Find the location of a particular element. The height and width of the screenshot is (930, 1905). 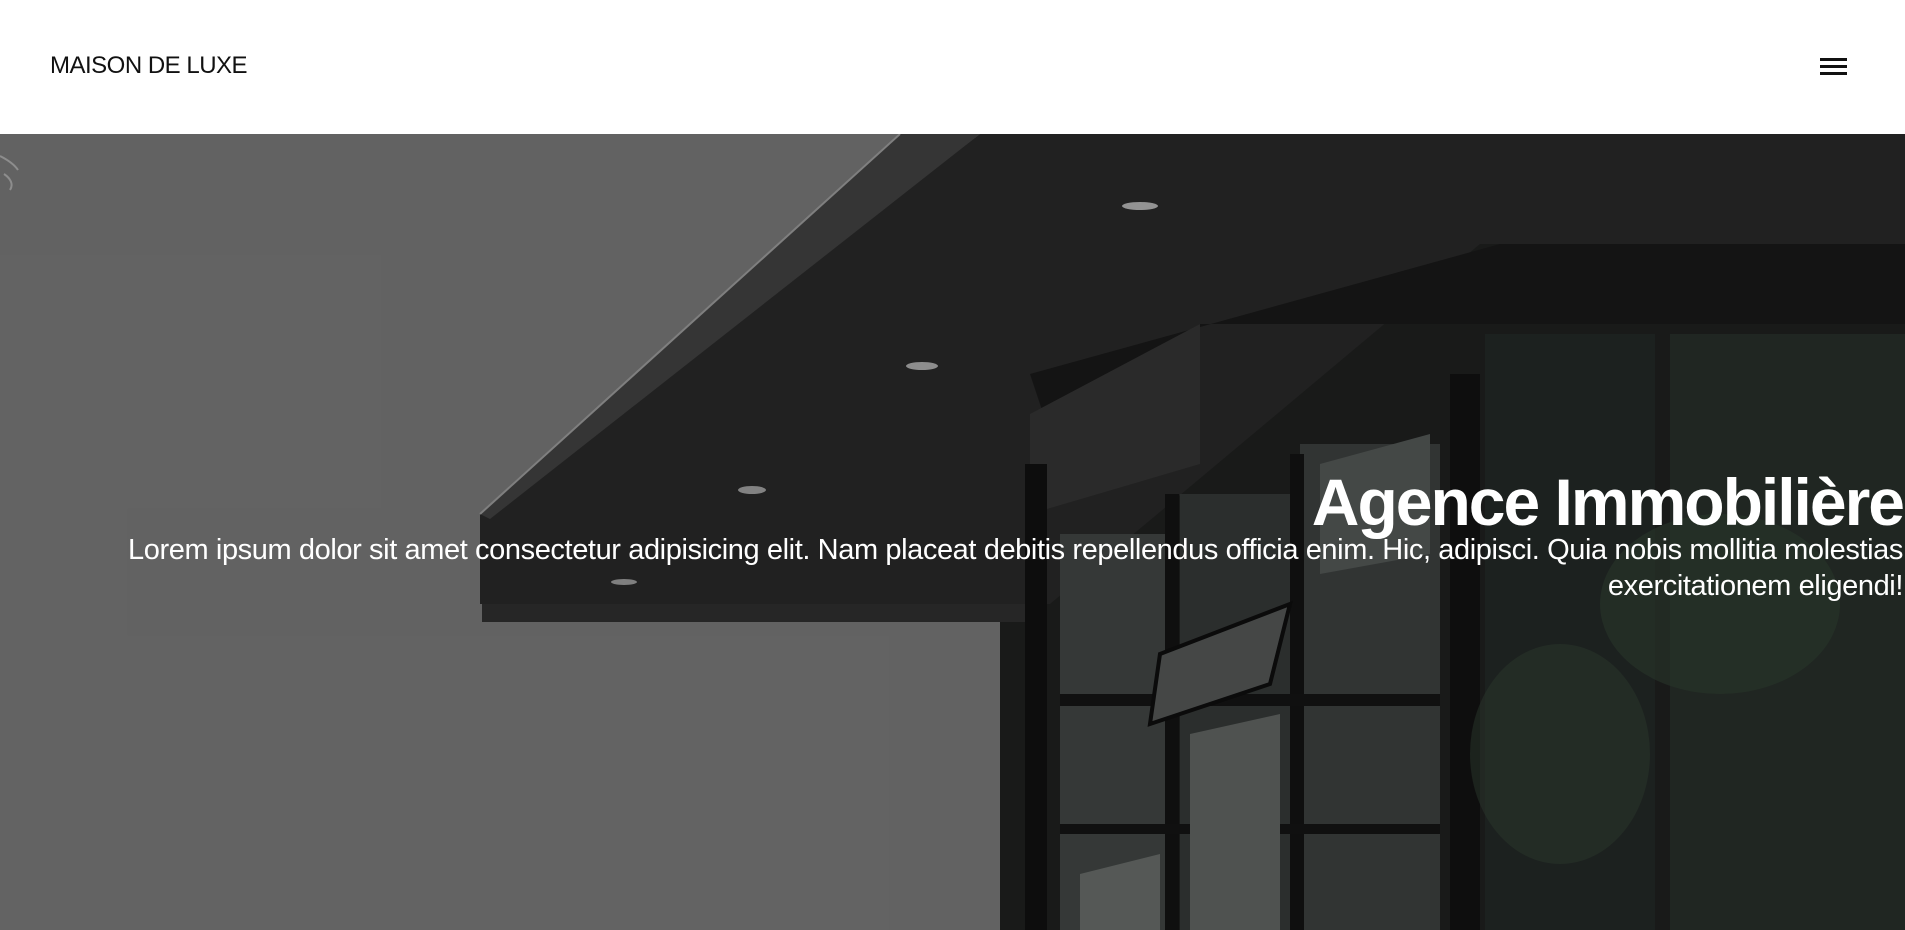

brand-logo: MAISON DE LUXE is located at coordinates (149, 66).